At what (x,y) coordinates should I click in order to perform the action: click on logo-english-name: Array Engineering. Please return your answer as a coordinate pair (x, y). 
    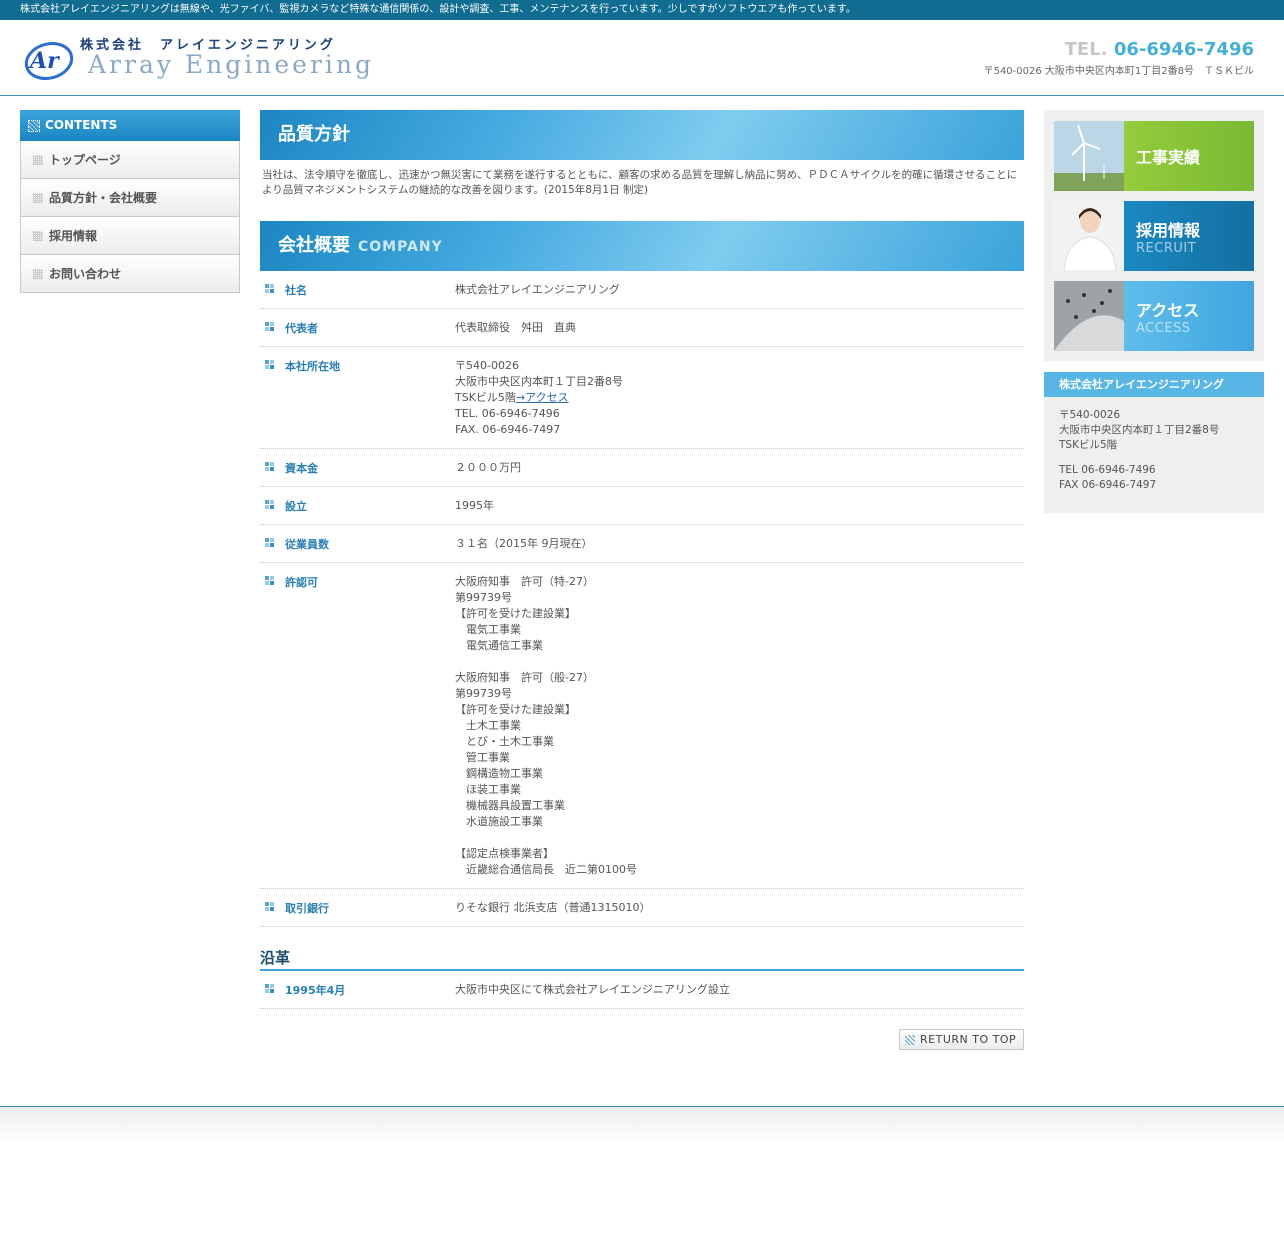
    Looking at the image, I should click on (231, 64).